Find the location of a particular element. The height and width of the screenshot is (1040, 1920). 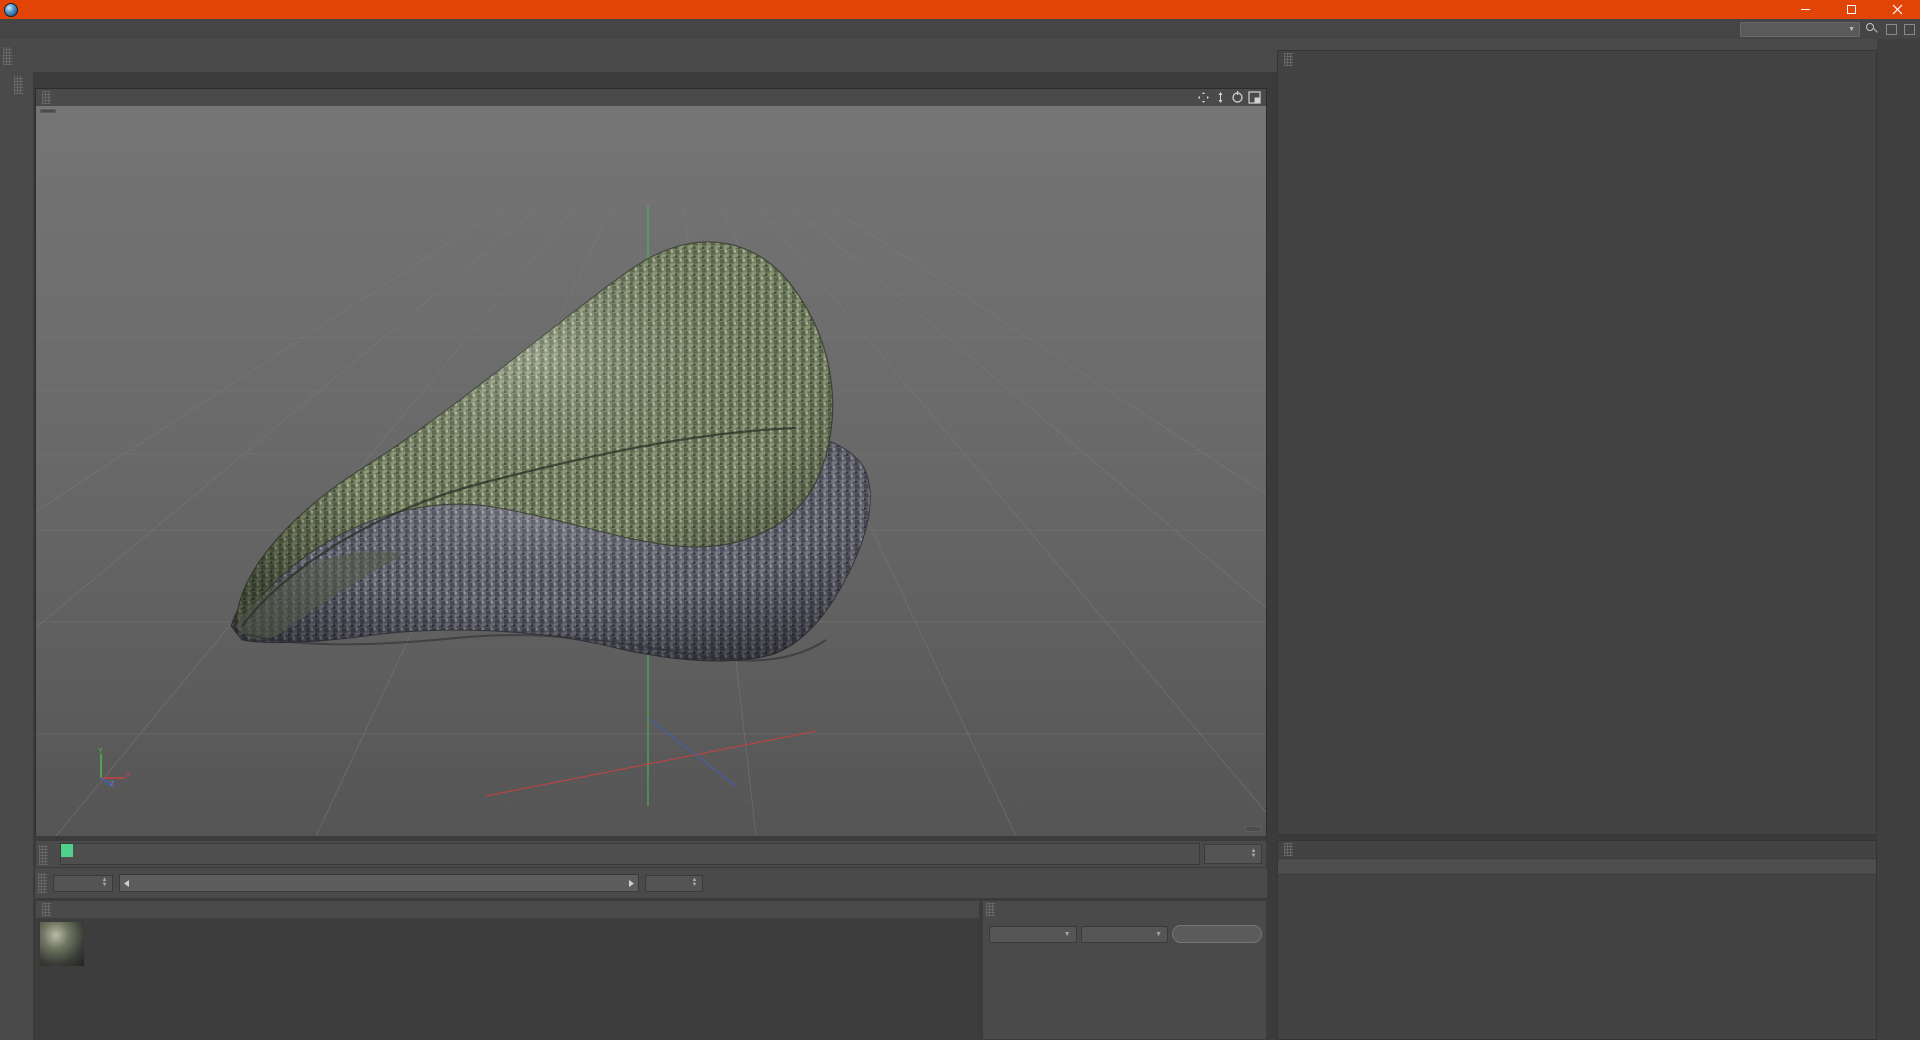

material-list is located at coordinates (507, 978).